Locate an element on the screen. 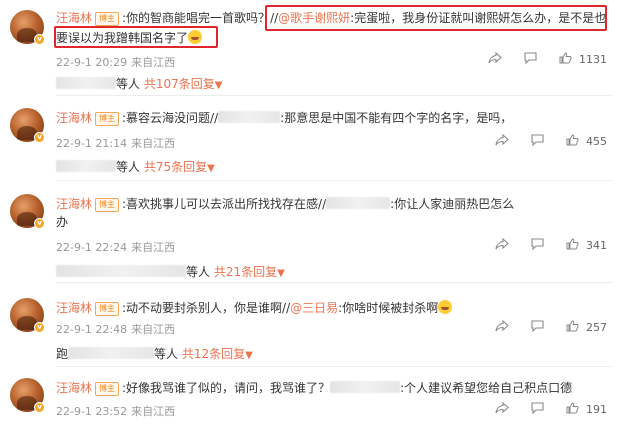 The height and width of the screenshot is (427, 621). comment-actions: 191 is located at coordinates (550, 409).